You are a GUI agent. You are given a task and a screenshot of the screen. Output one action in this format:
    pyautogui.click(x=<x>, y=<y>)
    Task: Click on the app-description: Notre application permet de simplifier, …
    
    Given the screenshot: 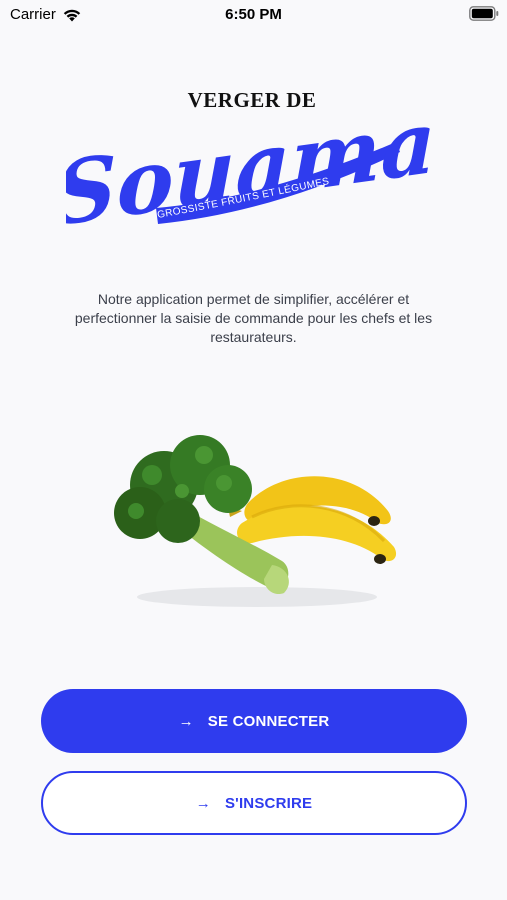 What is the action you would take?
    pyautogui.click(x=253, y=318)
    